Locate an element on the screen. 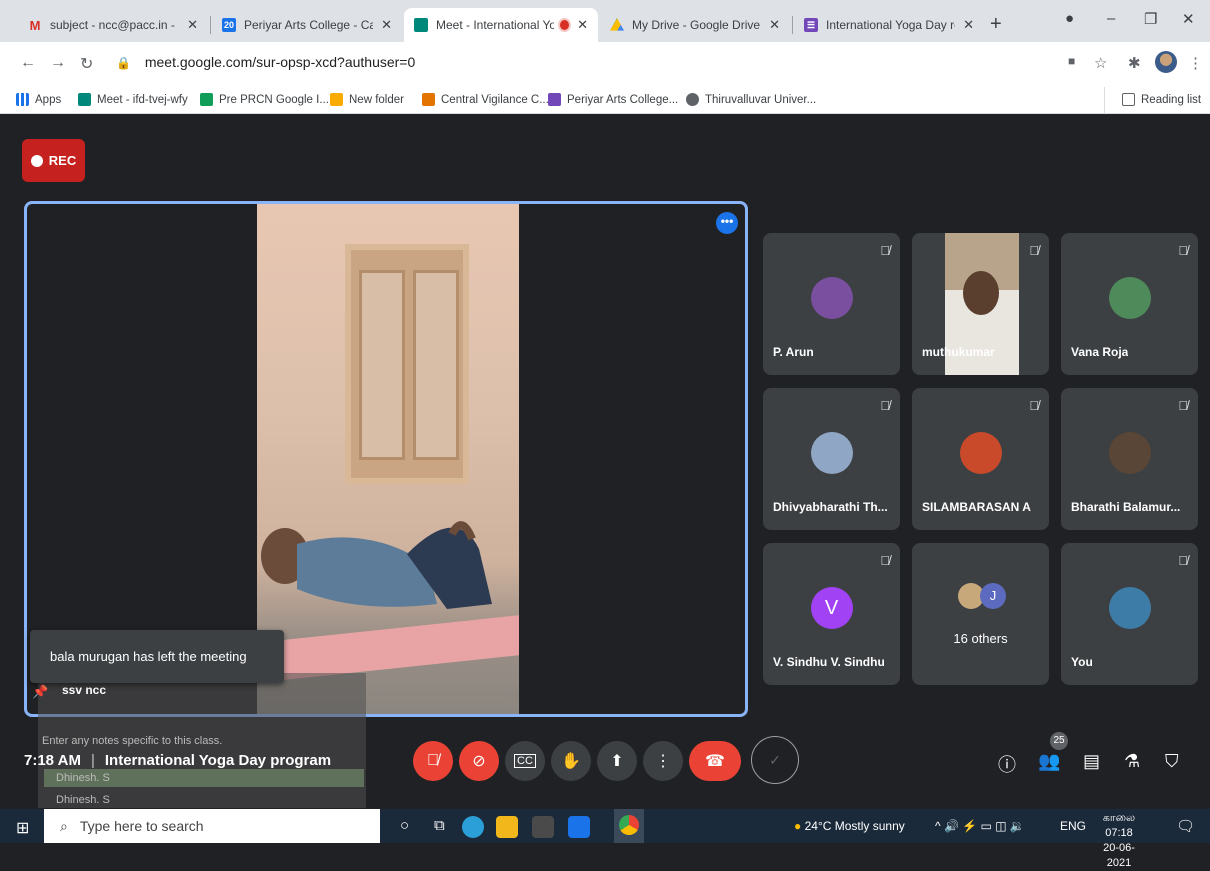 Image resolution: width=1210 pixels, height=871 pixels. host-controls-icon: ⛉ is located at coordinates (1172, 761).